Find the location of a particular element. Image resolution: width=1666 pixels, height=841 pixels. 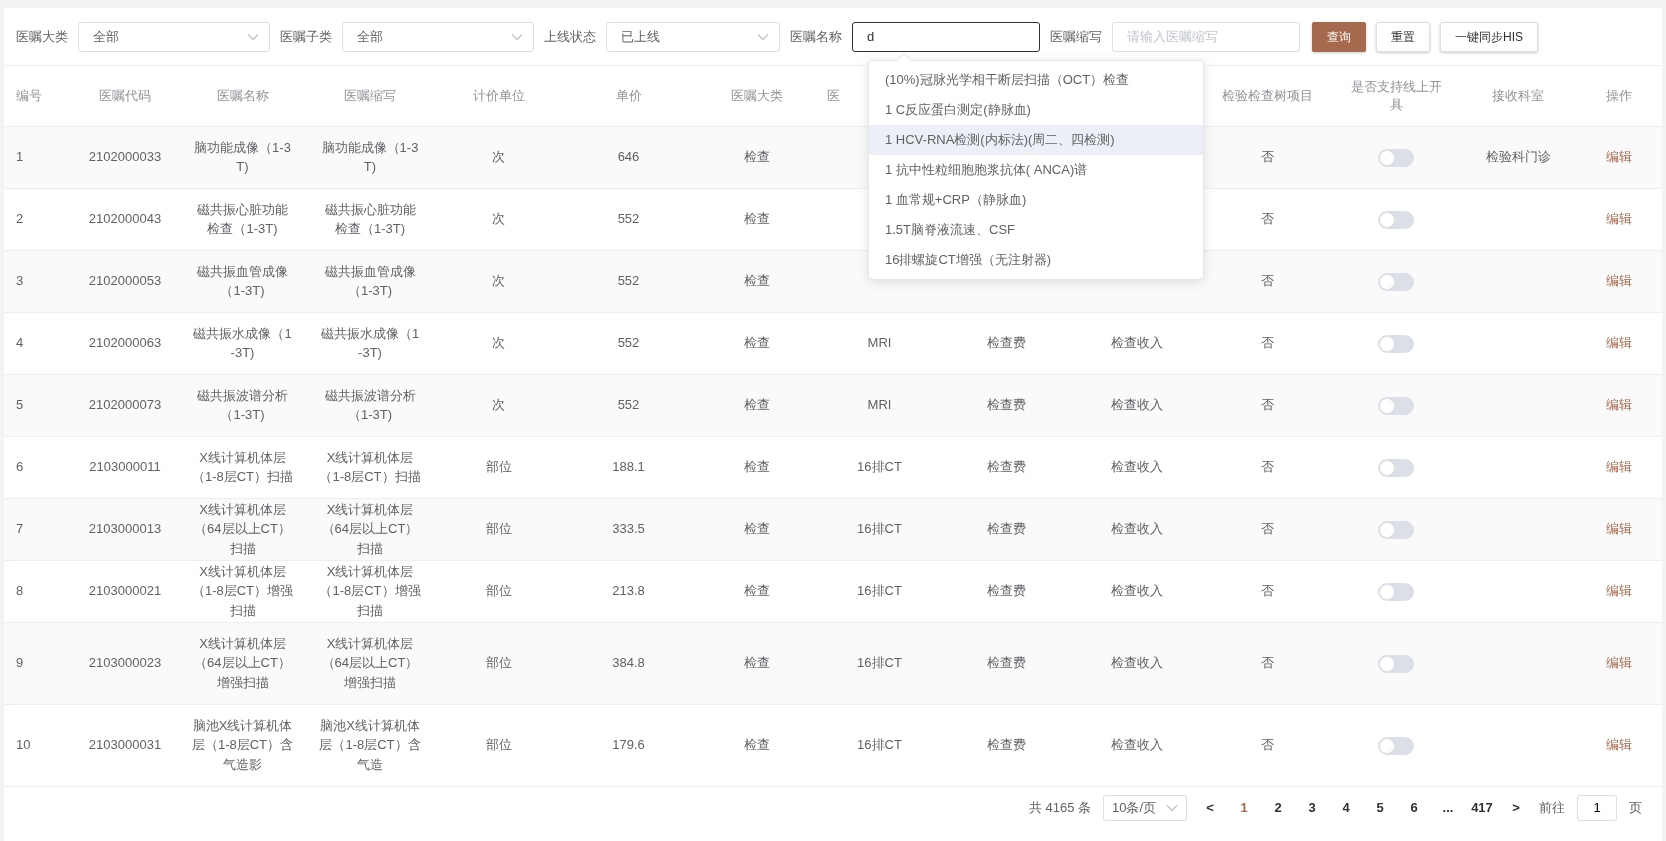

page-size-select: 10条/页 is located at coordinates (1145, 807).